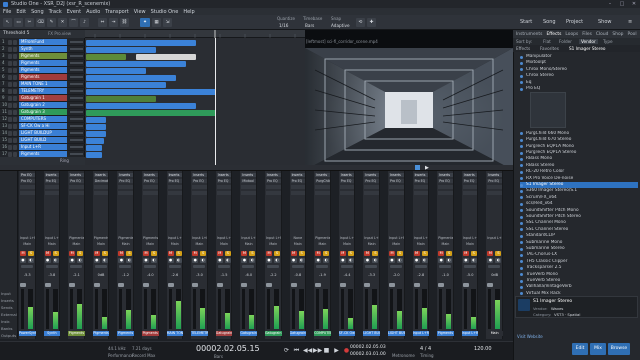 This screenshot has height=360, width=640. Describe the element at coordinates (553, 34) in the screenshot. I see `browser-tab-effects: Effects` at that location.